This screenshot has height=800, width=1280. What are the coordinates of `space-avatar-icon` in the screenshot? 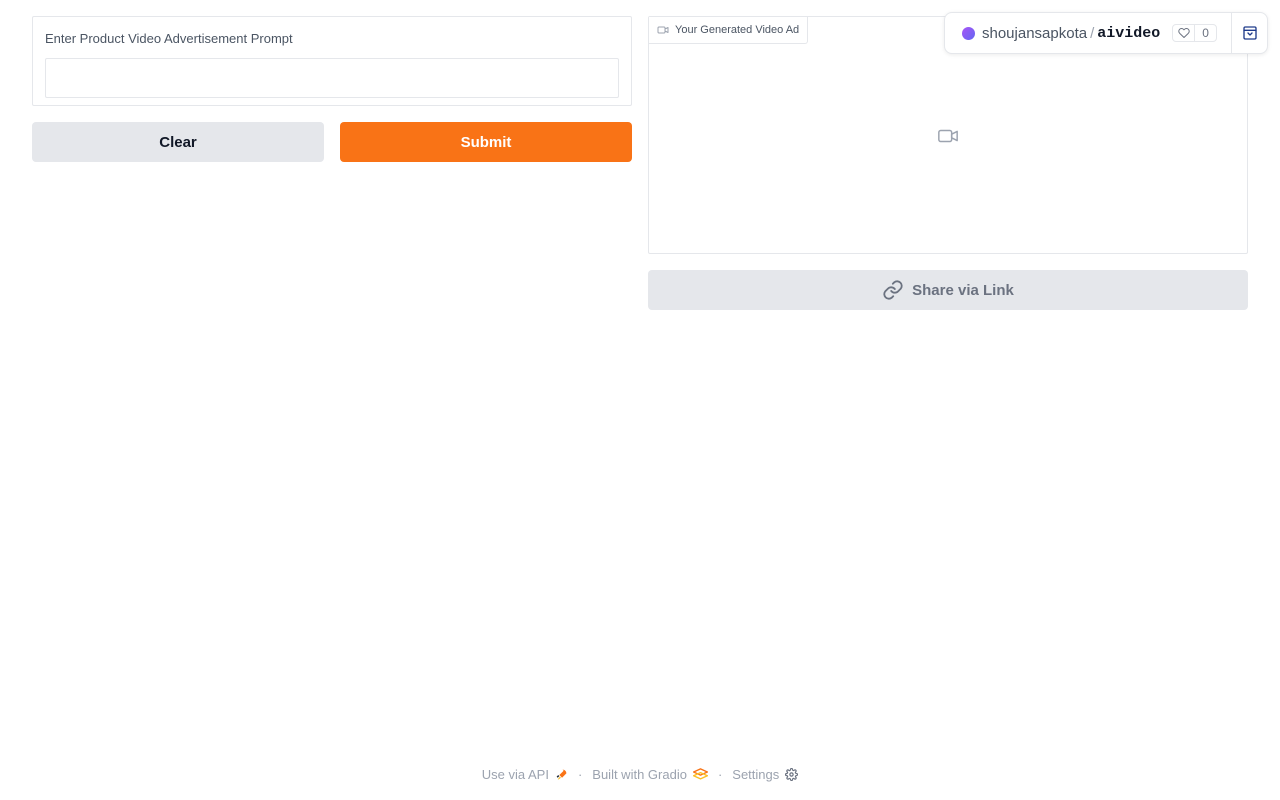 It's located at (968, 33).